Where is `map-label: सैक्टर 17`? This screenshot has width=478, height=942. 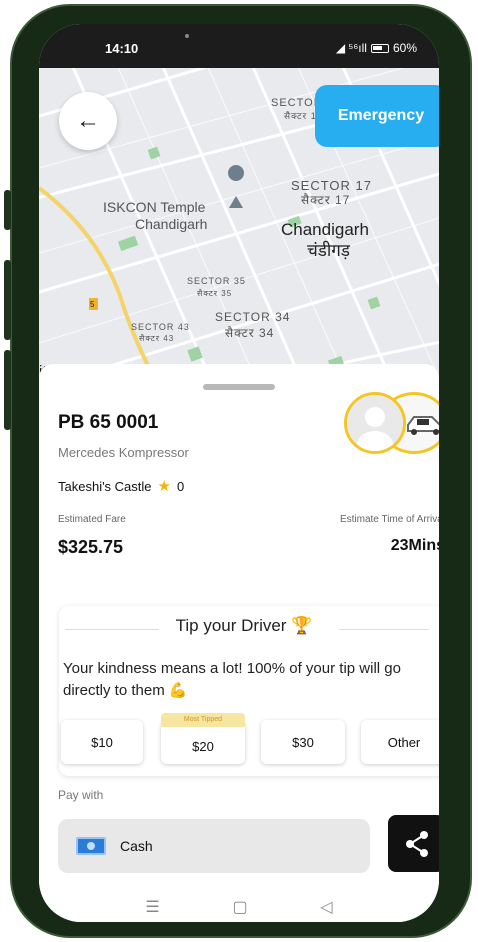 map-label: सैक्टर 17 is located at coordinates (326, 200).